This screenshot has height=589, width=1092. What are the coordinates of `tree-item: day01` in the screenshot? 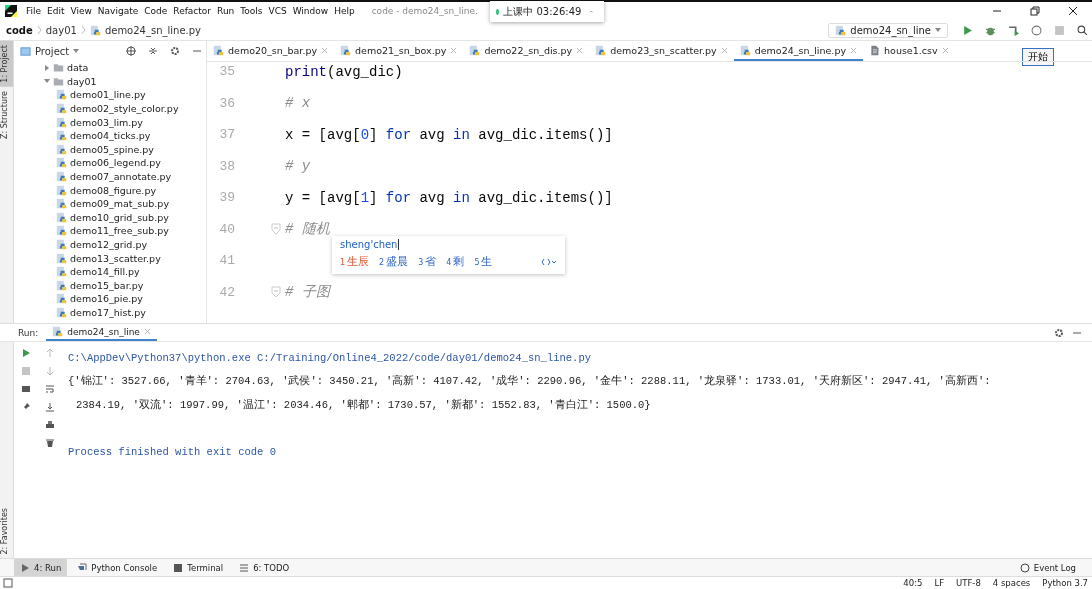 It's located at (82, 81).